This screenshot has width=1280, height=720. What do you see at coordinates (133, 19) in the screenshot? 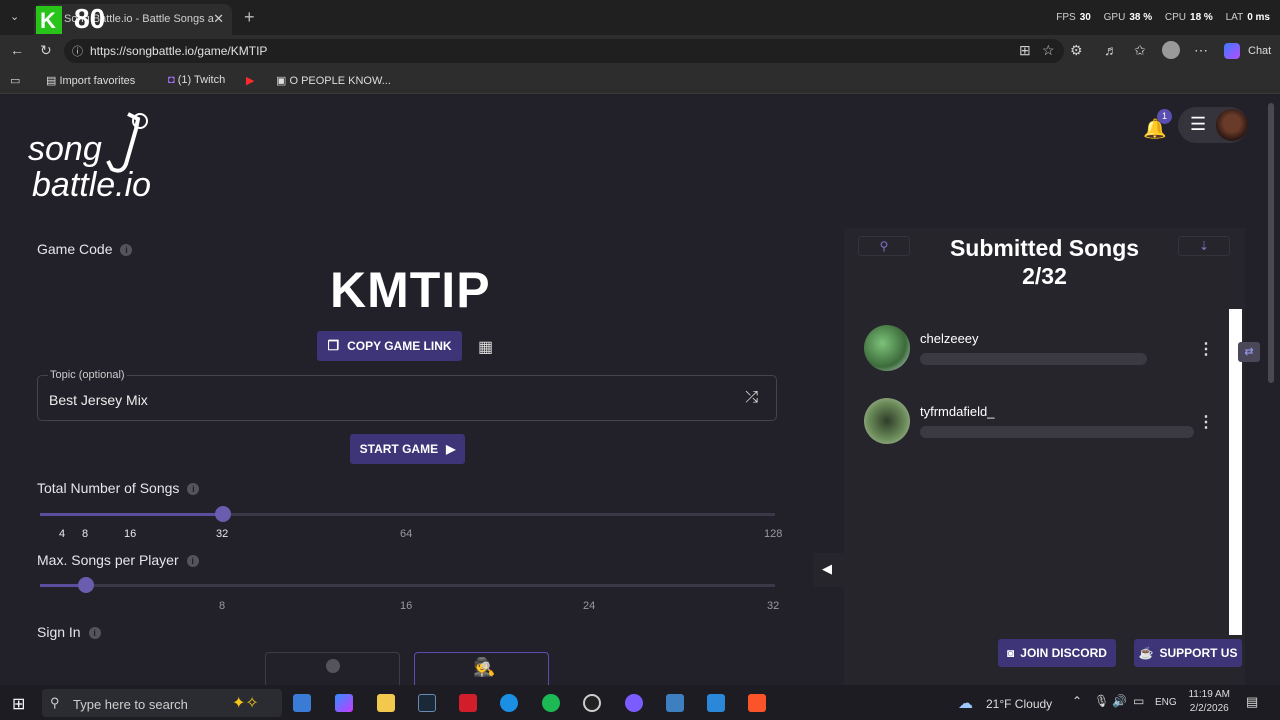
I see `browser-tab: Song Battle.io - Battle Songs against ✕` at bounding box center [133, 19].